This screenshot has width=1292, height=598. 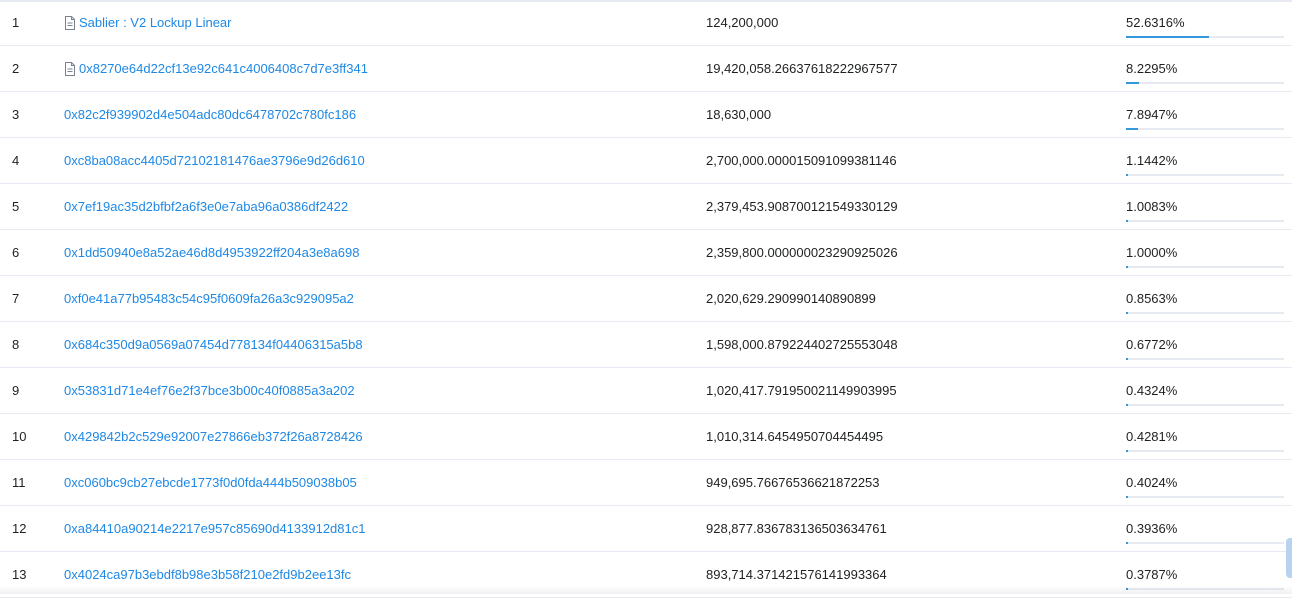 What do you see at coordinates (1152, 68) in the screenshot?
I see `percentage-cell: 8.2295%` at bounding box center [1152, 68].